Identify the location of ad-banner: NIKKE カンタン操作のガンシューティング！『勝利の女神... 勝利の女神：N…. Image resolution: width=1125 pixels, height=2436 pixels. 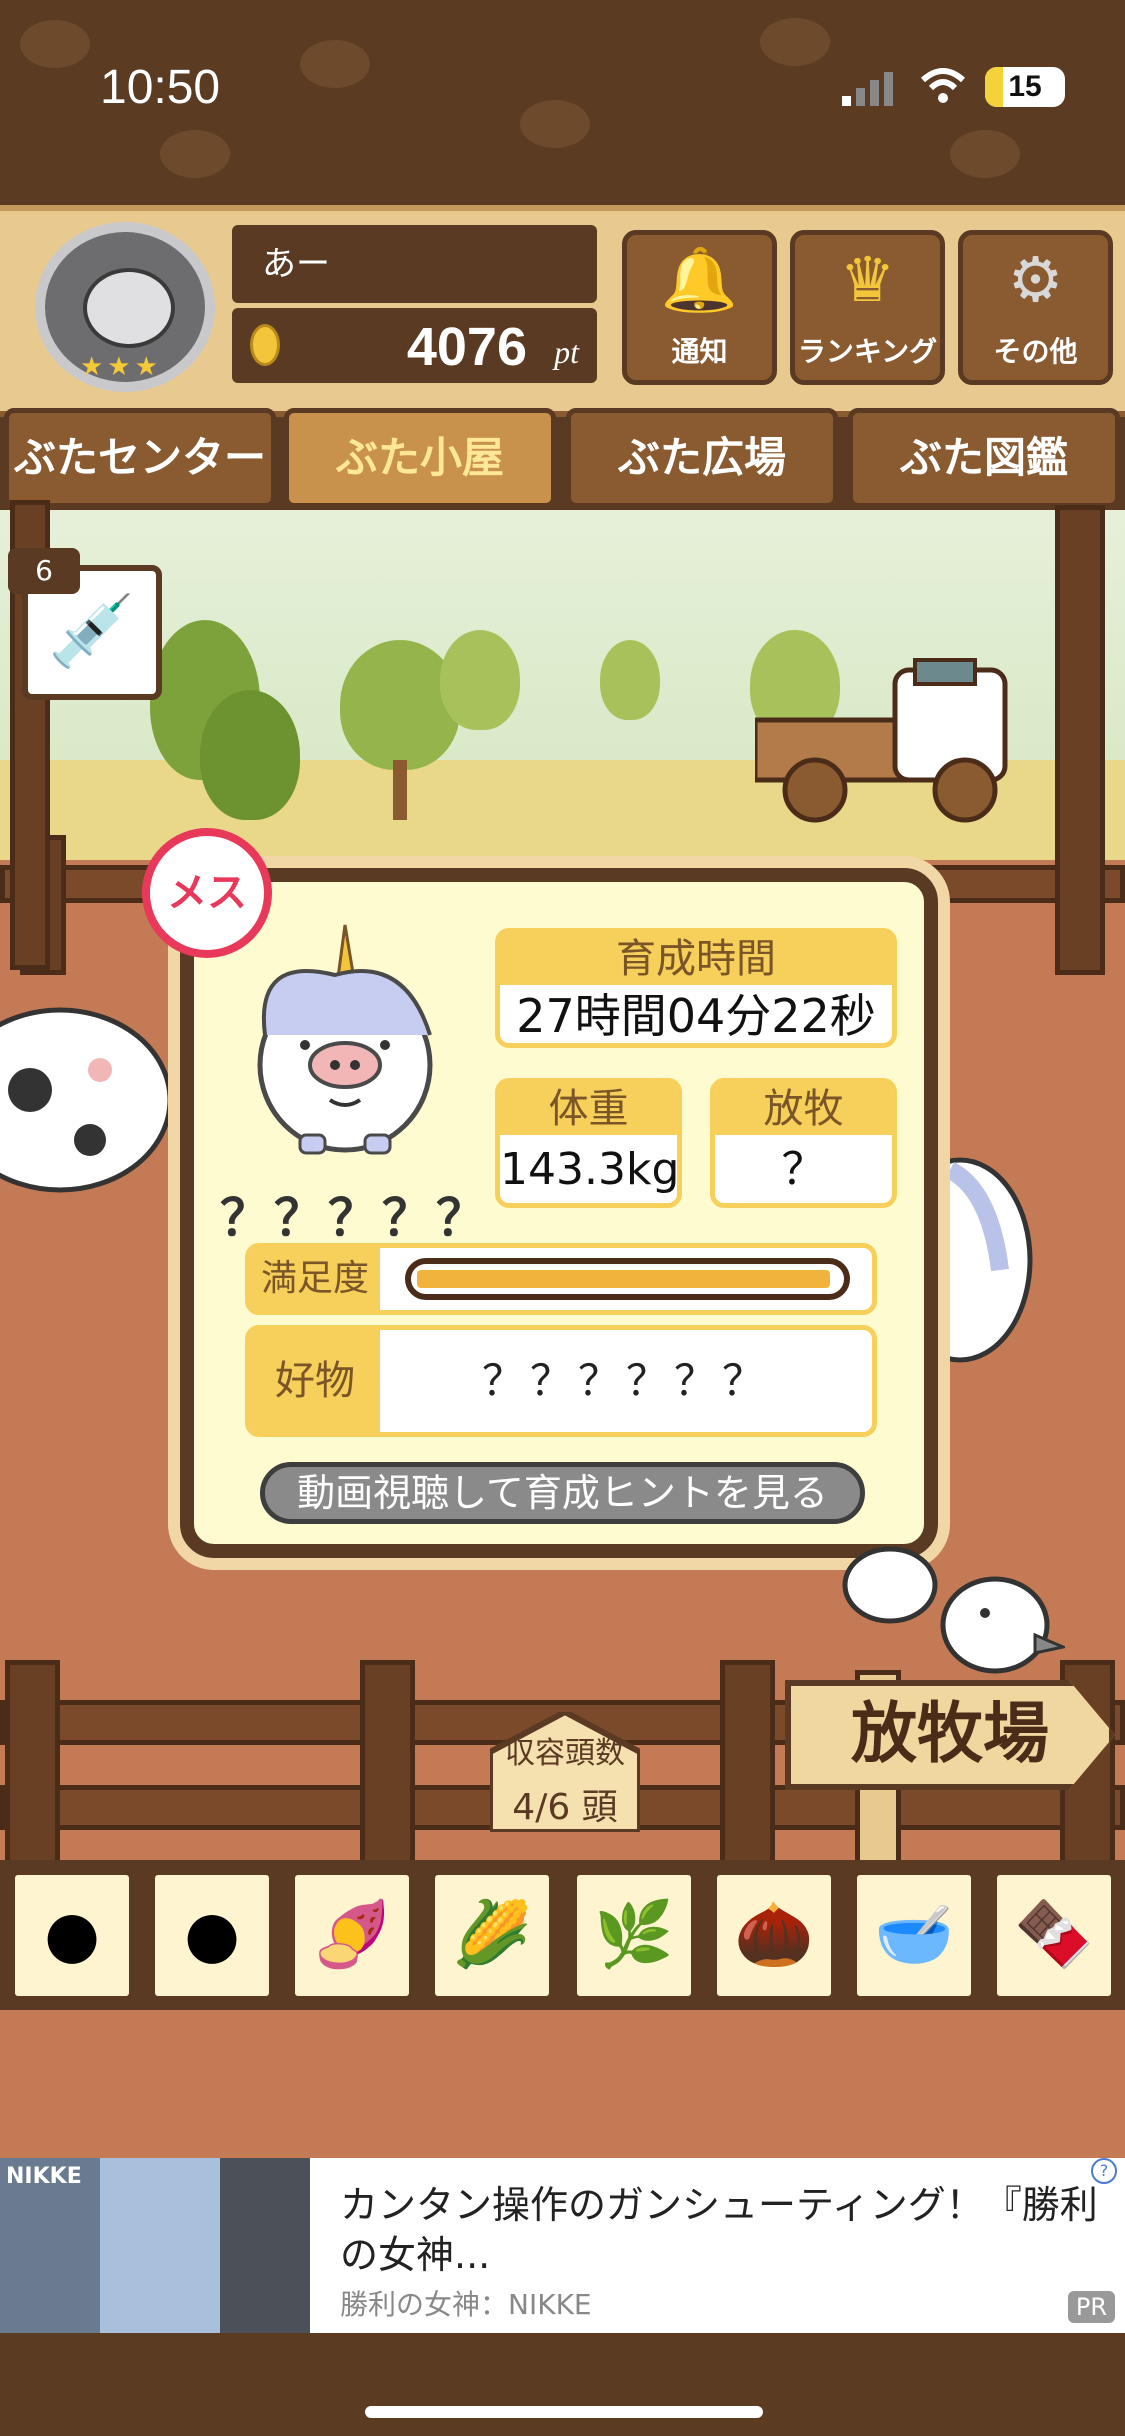
(562, 2245).